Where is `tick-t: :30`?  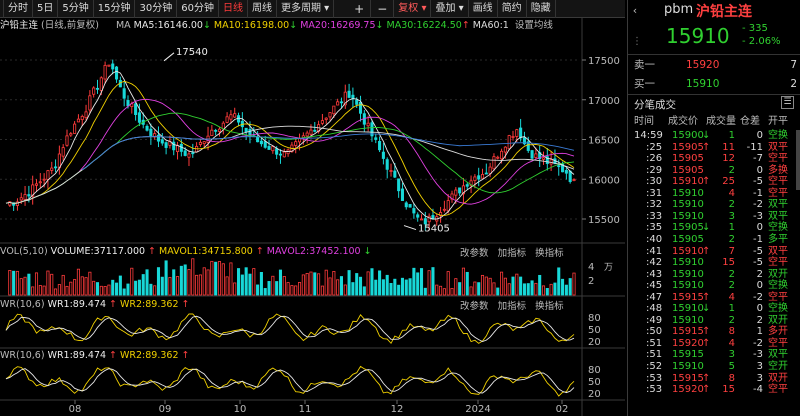 tick-t: :30 is located at coordinates (654, 182).